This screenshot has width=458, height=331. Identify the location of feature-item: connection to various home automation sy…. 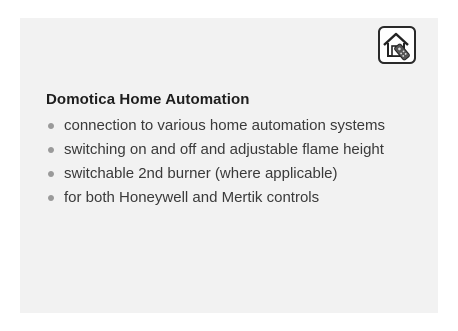
(231, 126).